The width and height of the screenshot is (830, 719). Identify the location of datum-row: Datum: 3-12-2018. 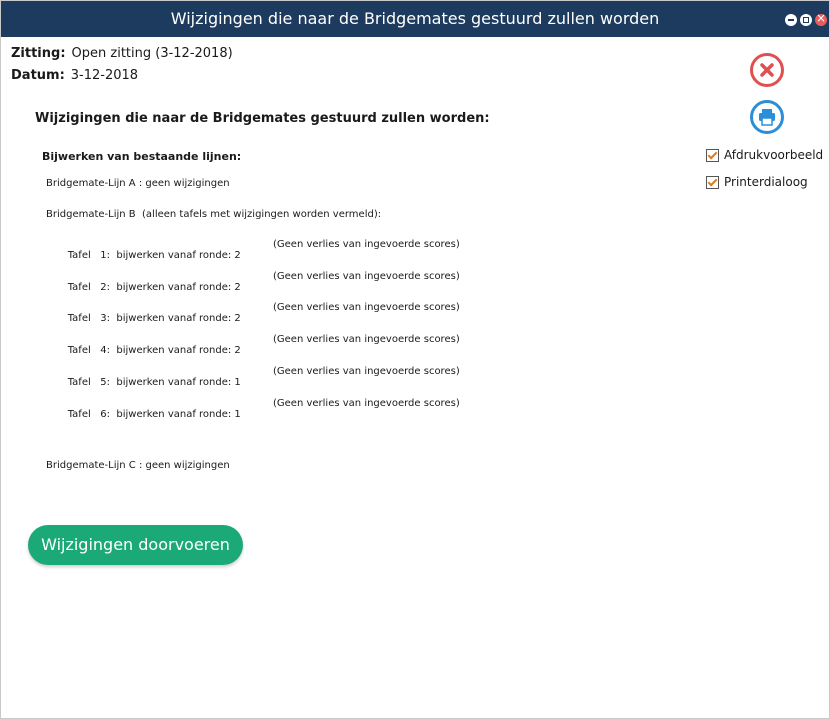
(74, 75).